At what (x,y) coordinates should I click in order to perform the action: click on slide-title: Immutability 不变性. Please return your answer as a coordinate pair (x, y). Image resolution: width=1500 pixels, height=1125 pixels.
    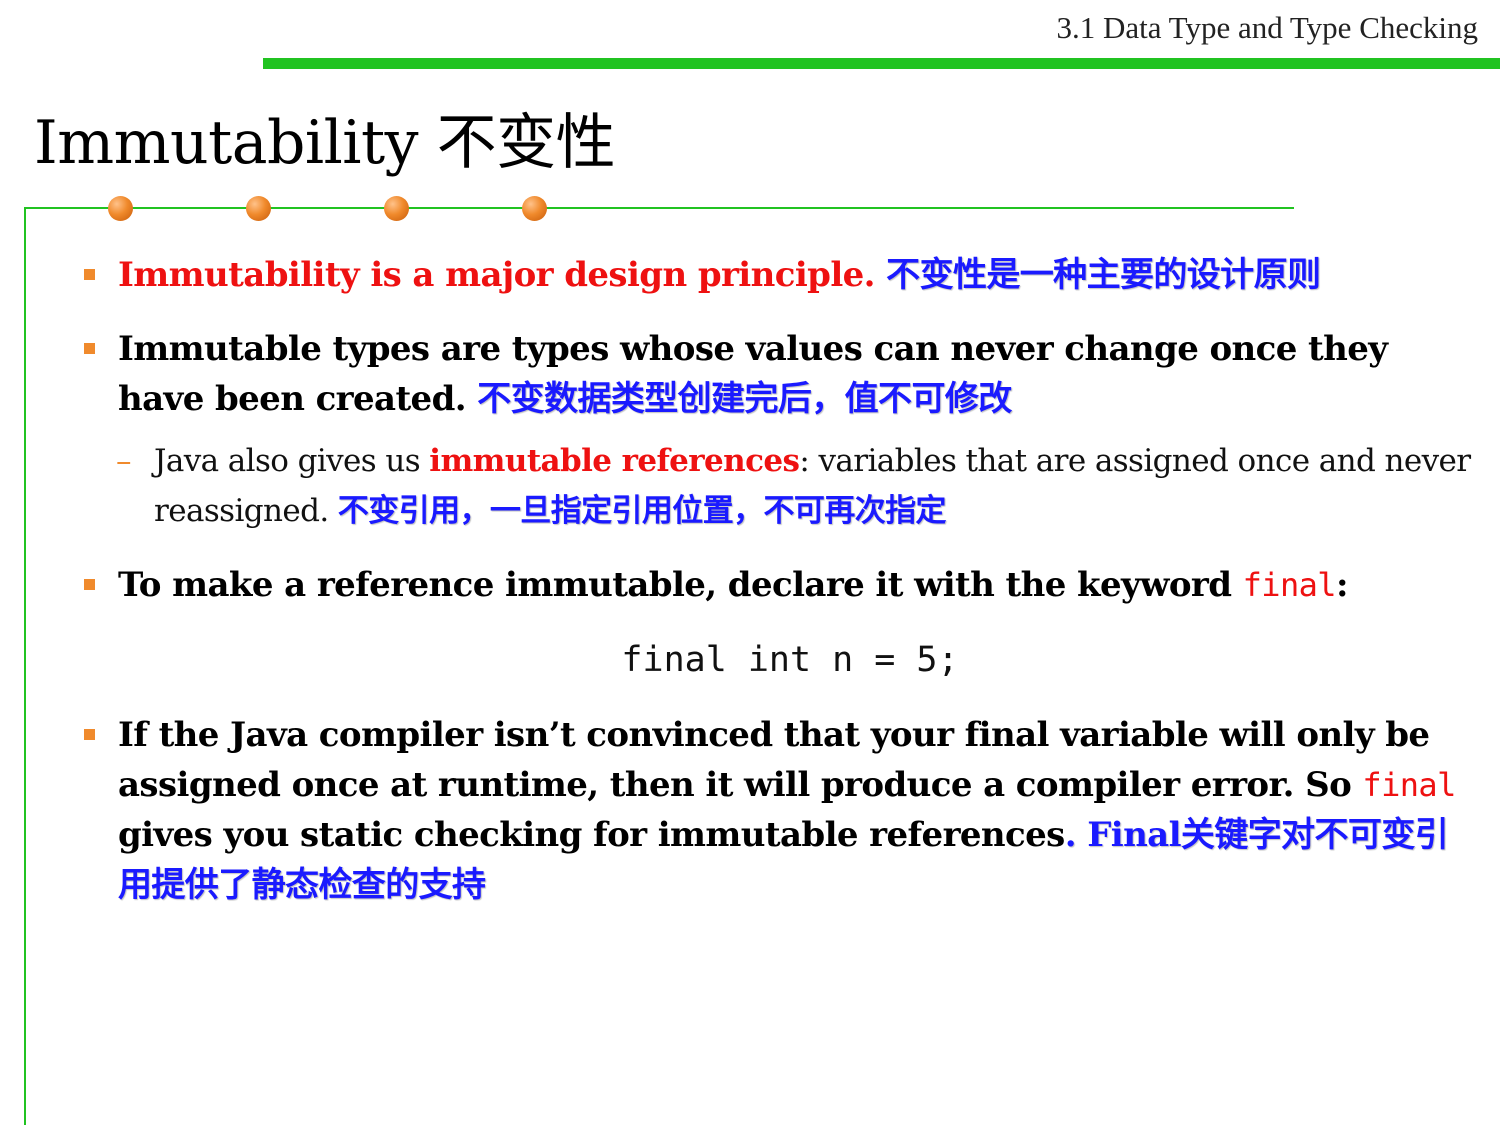
    Looking at the image, I should click on (325, 143).